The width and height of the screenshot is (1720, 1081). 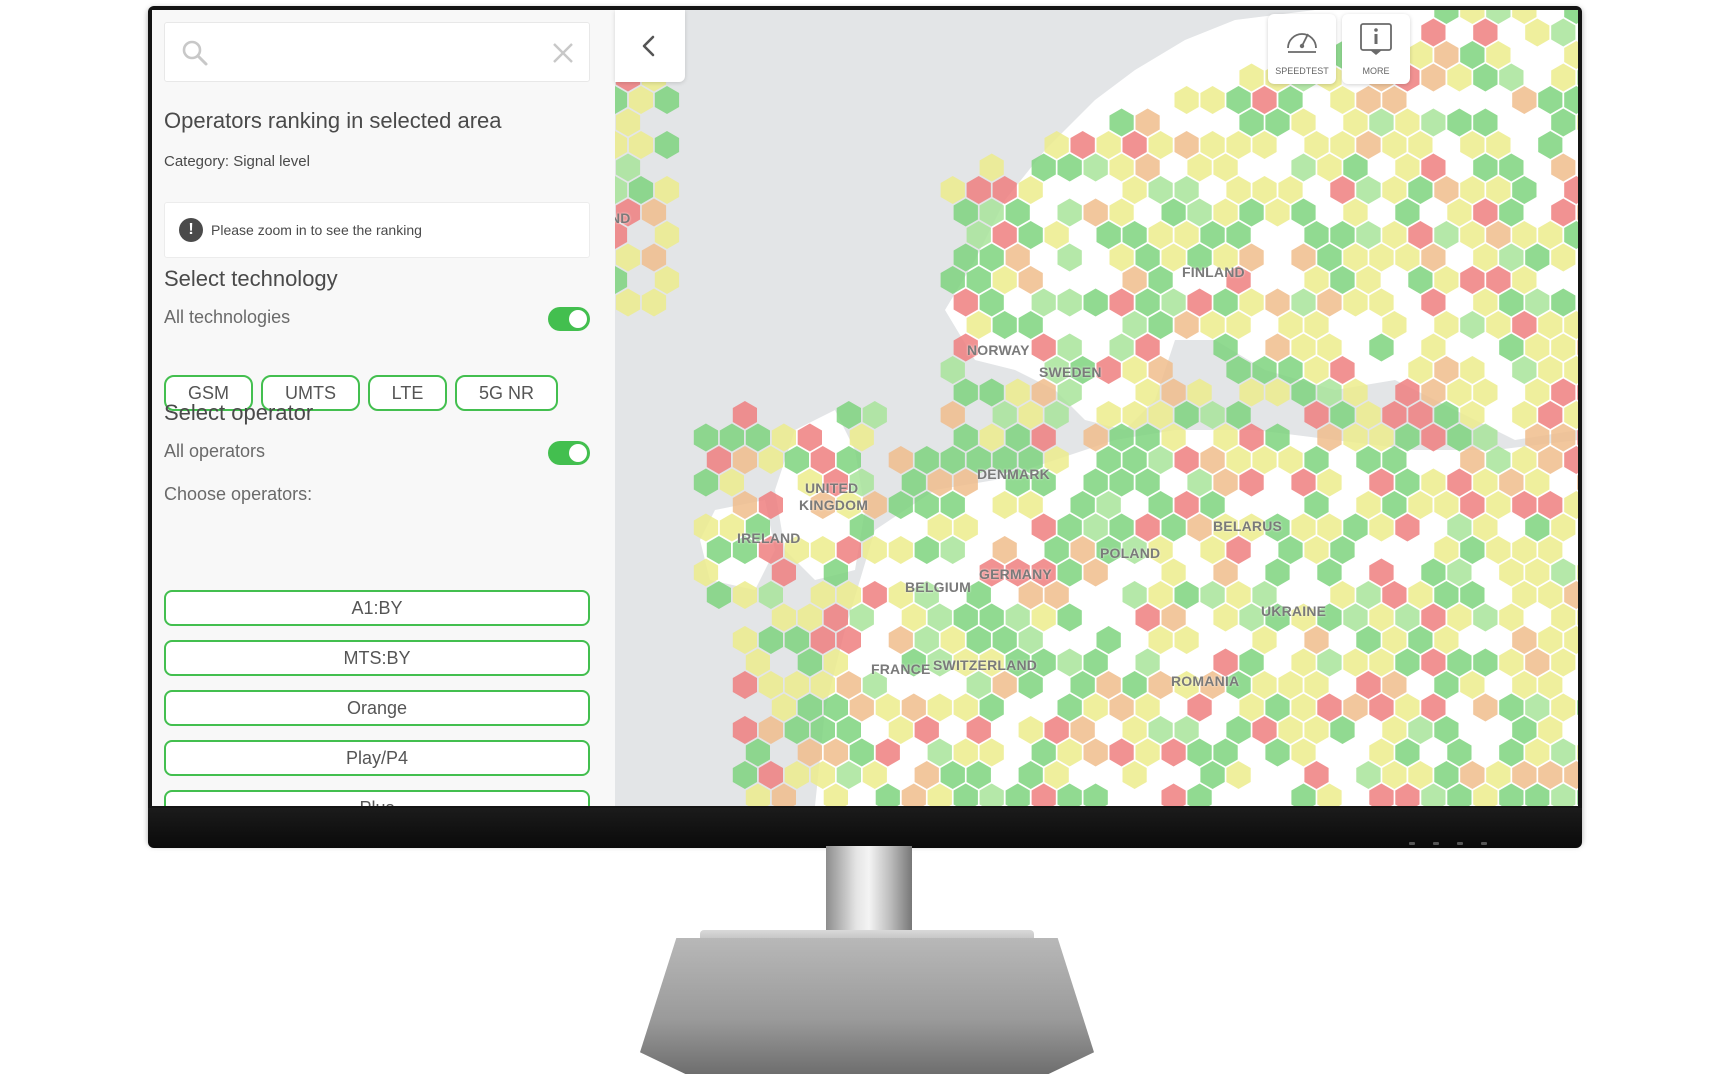 I want to click on tech-5gnr-button: 5G NR, so click(x=506, y=393).